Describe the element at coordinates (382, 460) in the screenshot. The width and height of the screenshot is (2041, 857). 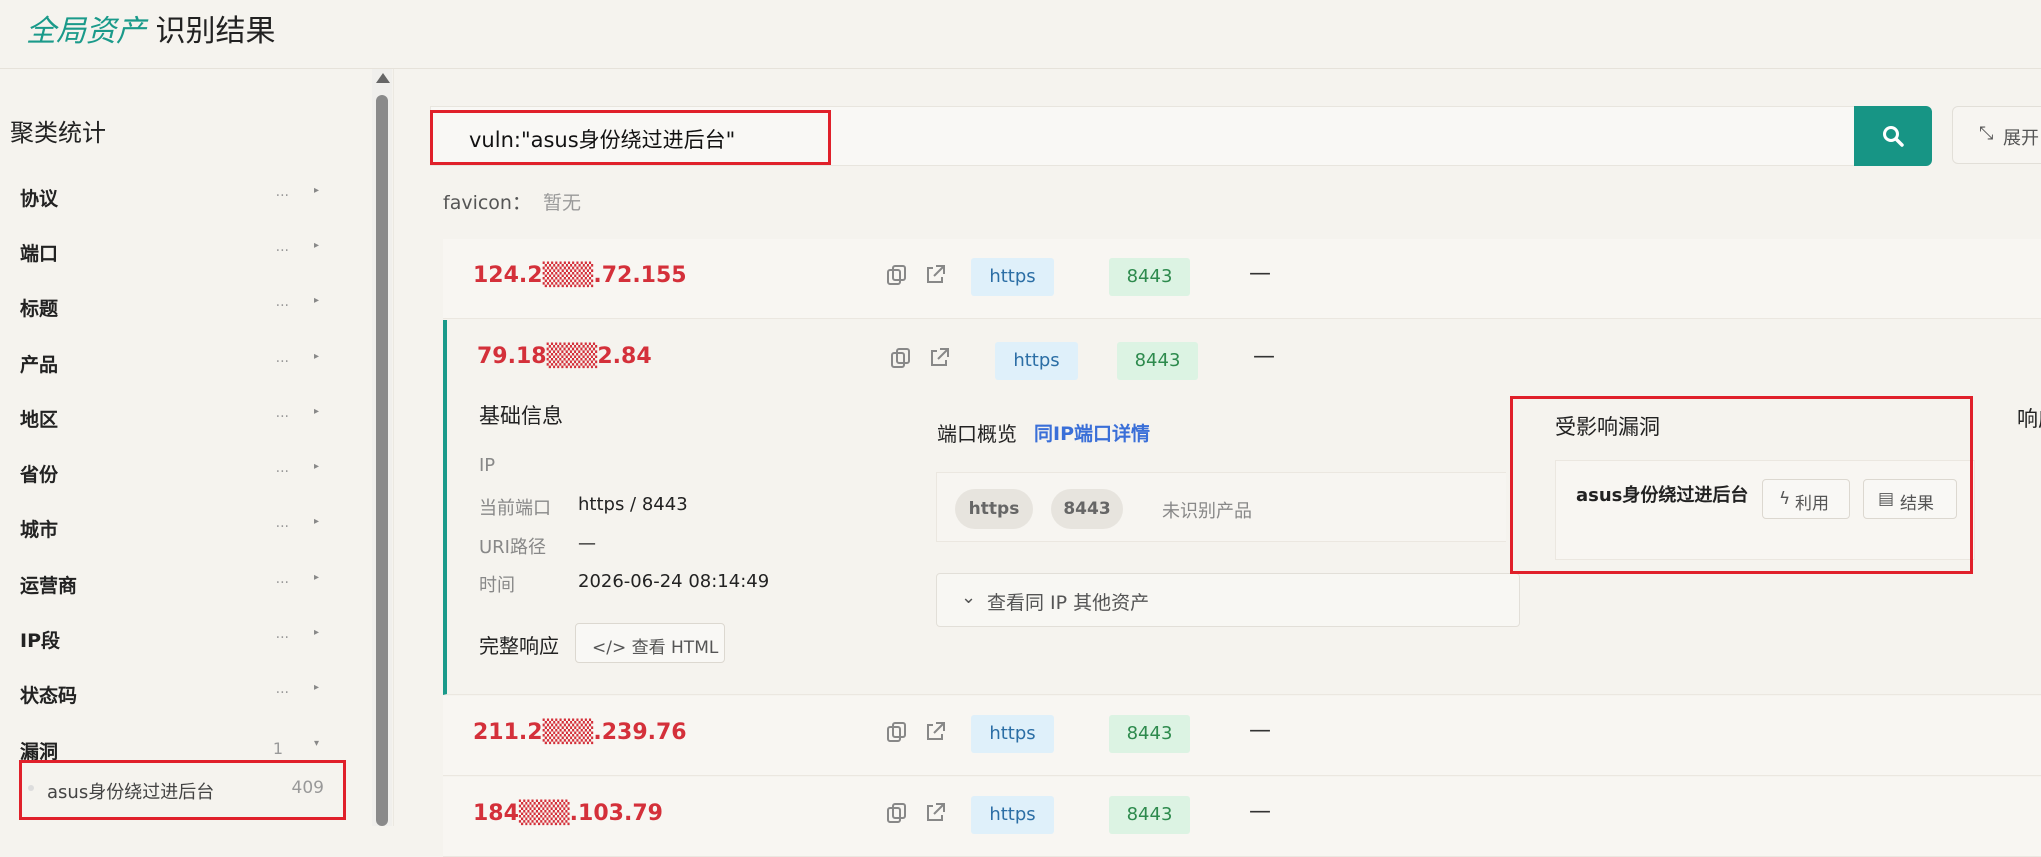
I see `scroll-thumb` at that location.